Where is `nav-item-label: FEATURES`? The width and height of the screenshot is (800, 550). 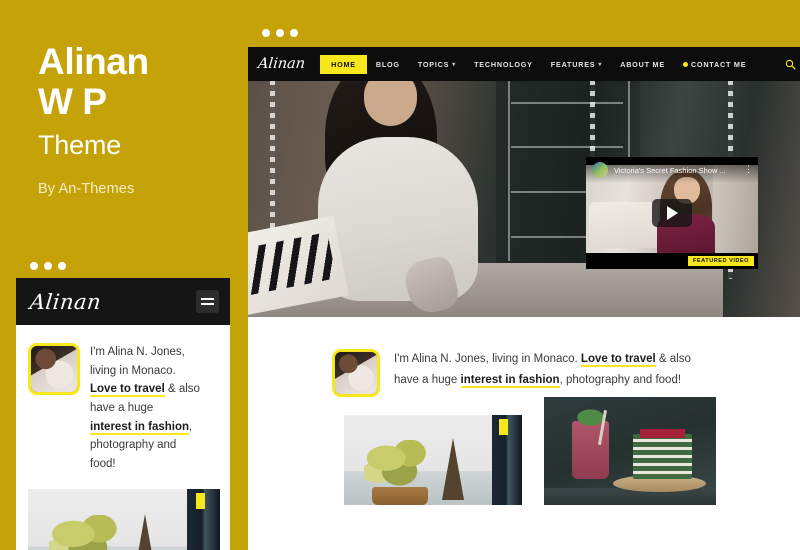 nav-item-label: FEATURES is located at coordinates (573, 64).